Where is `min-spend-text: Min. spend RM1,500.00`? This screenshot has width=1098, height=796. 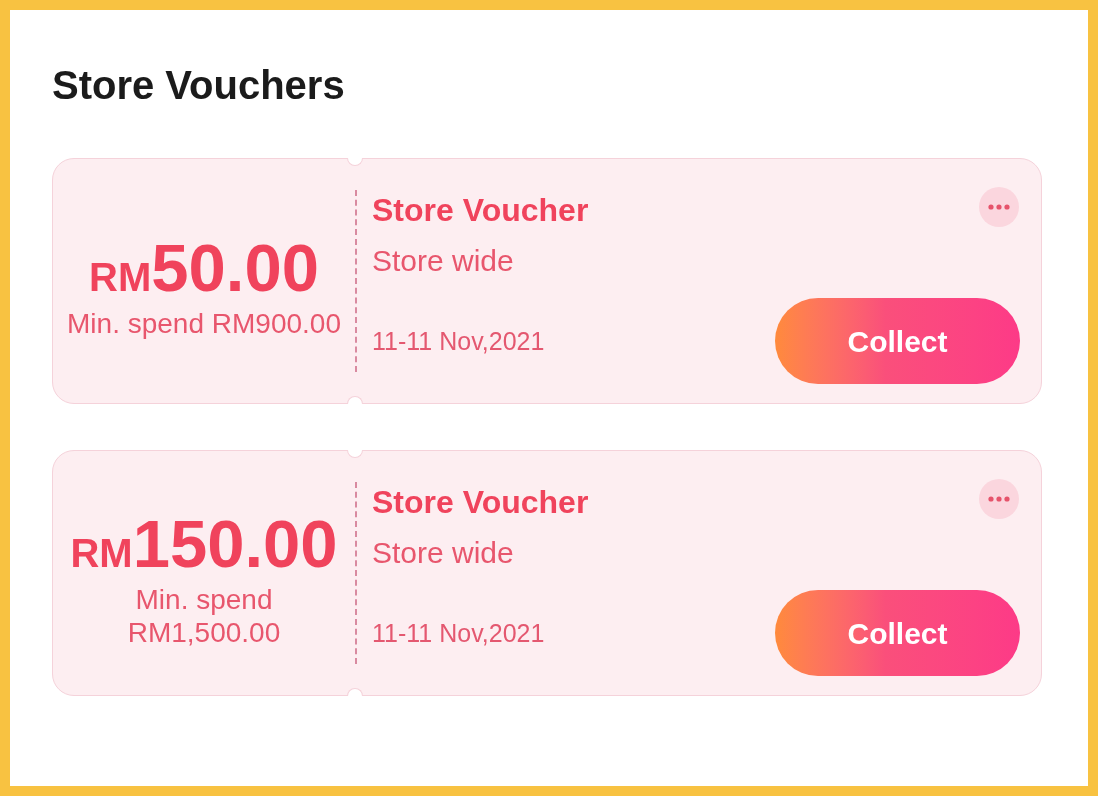 min-spend-text: Min. spend RM1,500.00 is located at coordinates (204, 615).